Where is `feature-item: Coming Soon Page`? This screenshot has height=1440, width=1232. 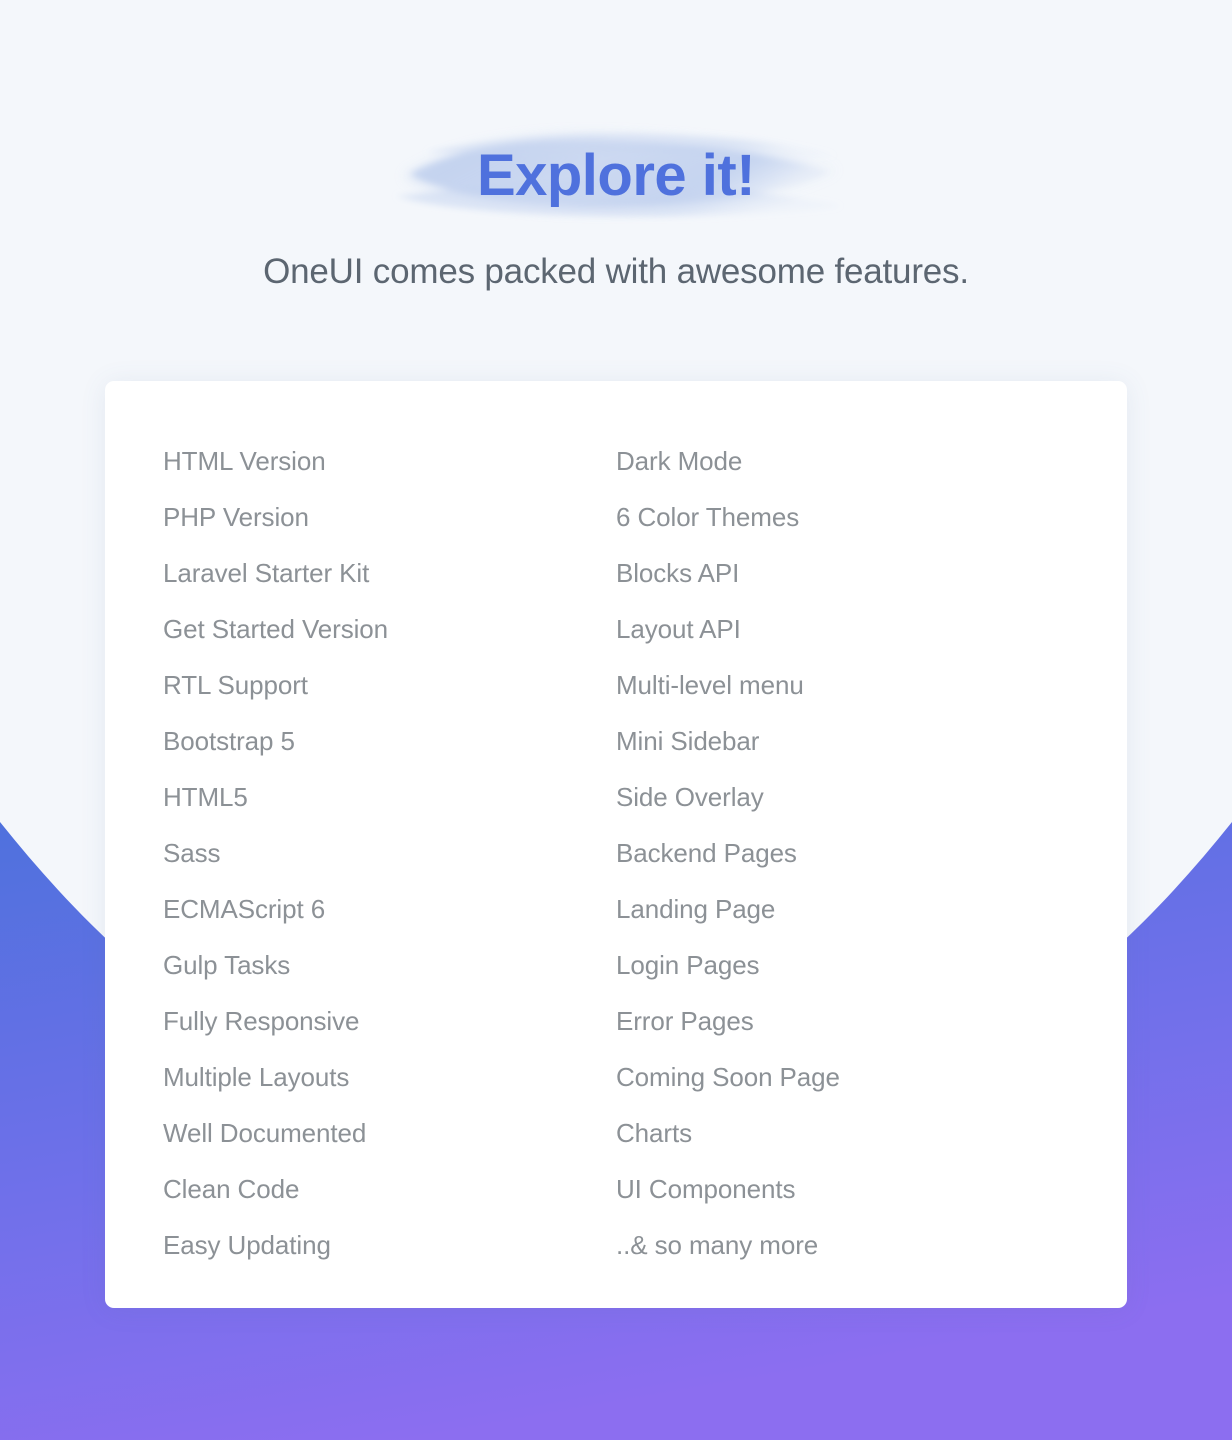
feature-item: Coming Soon Page is located at coordinates (728, 1077).